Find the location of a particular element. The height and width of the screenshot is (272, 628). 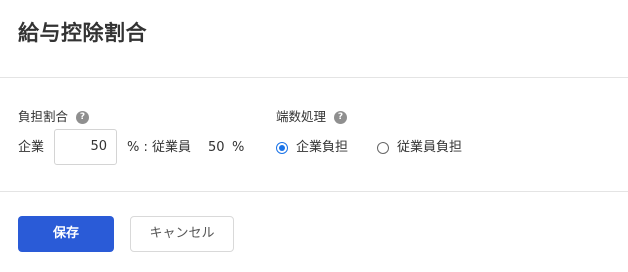

burden-ratio-label: 負担割合 is located at coordinates (43, 116).